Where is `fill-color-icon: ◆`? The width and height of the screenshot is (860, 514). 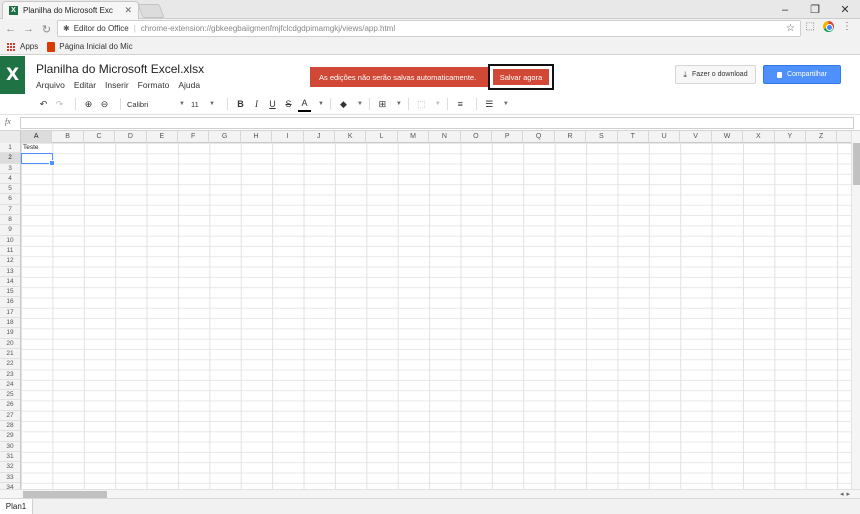 fill-color-icon: ◆ is located at coordinates (343, 104).